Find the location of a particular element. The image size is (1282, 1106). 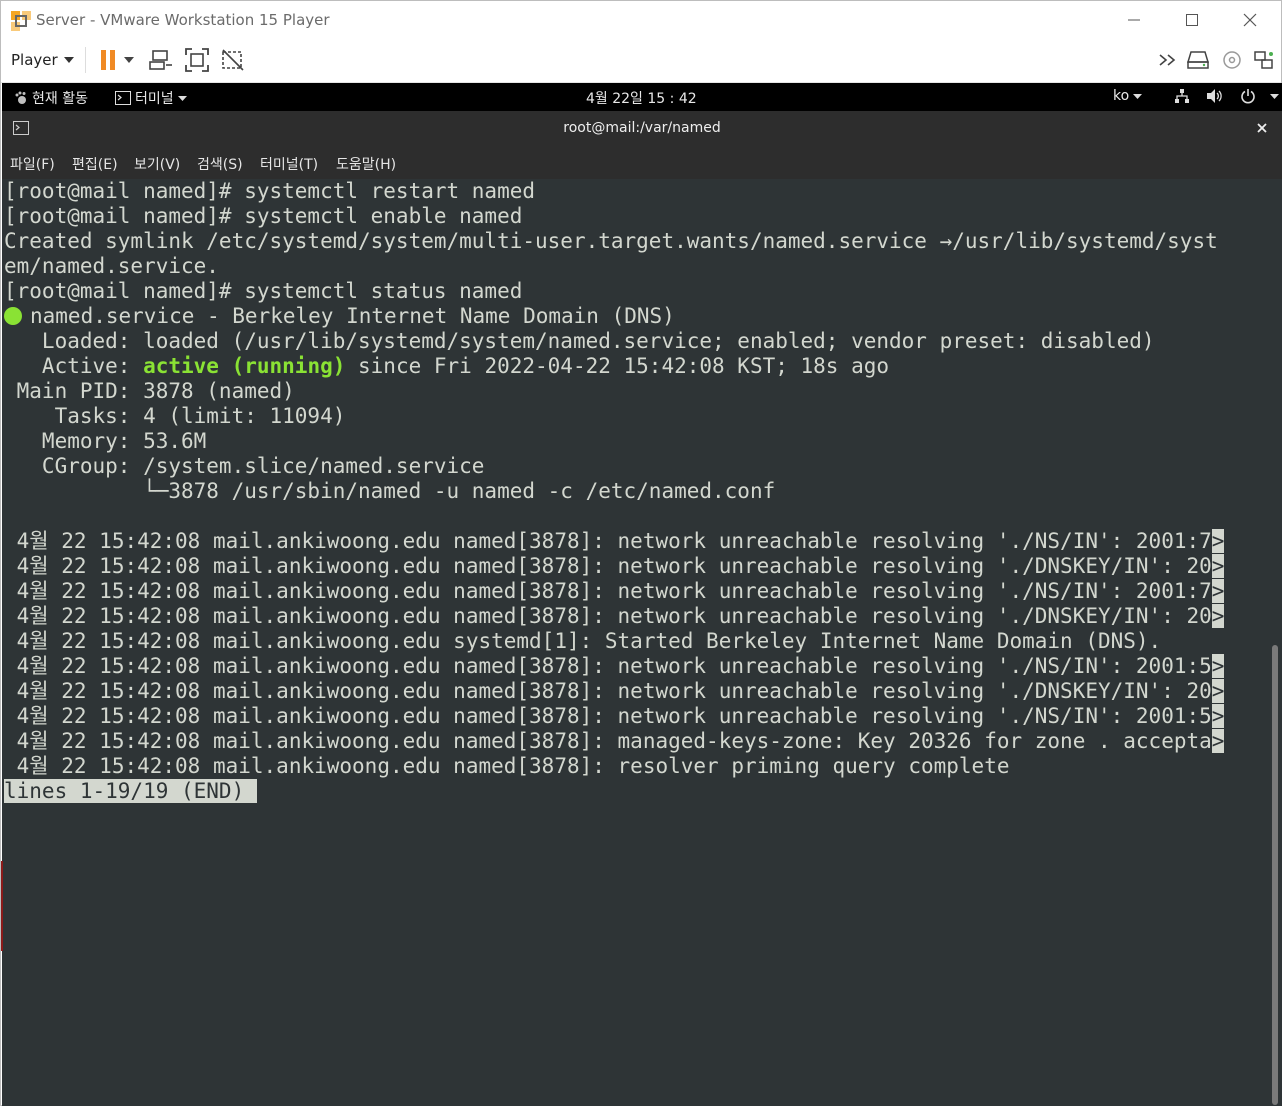

vmware-logo-icon is located at coordinates (21, 21).